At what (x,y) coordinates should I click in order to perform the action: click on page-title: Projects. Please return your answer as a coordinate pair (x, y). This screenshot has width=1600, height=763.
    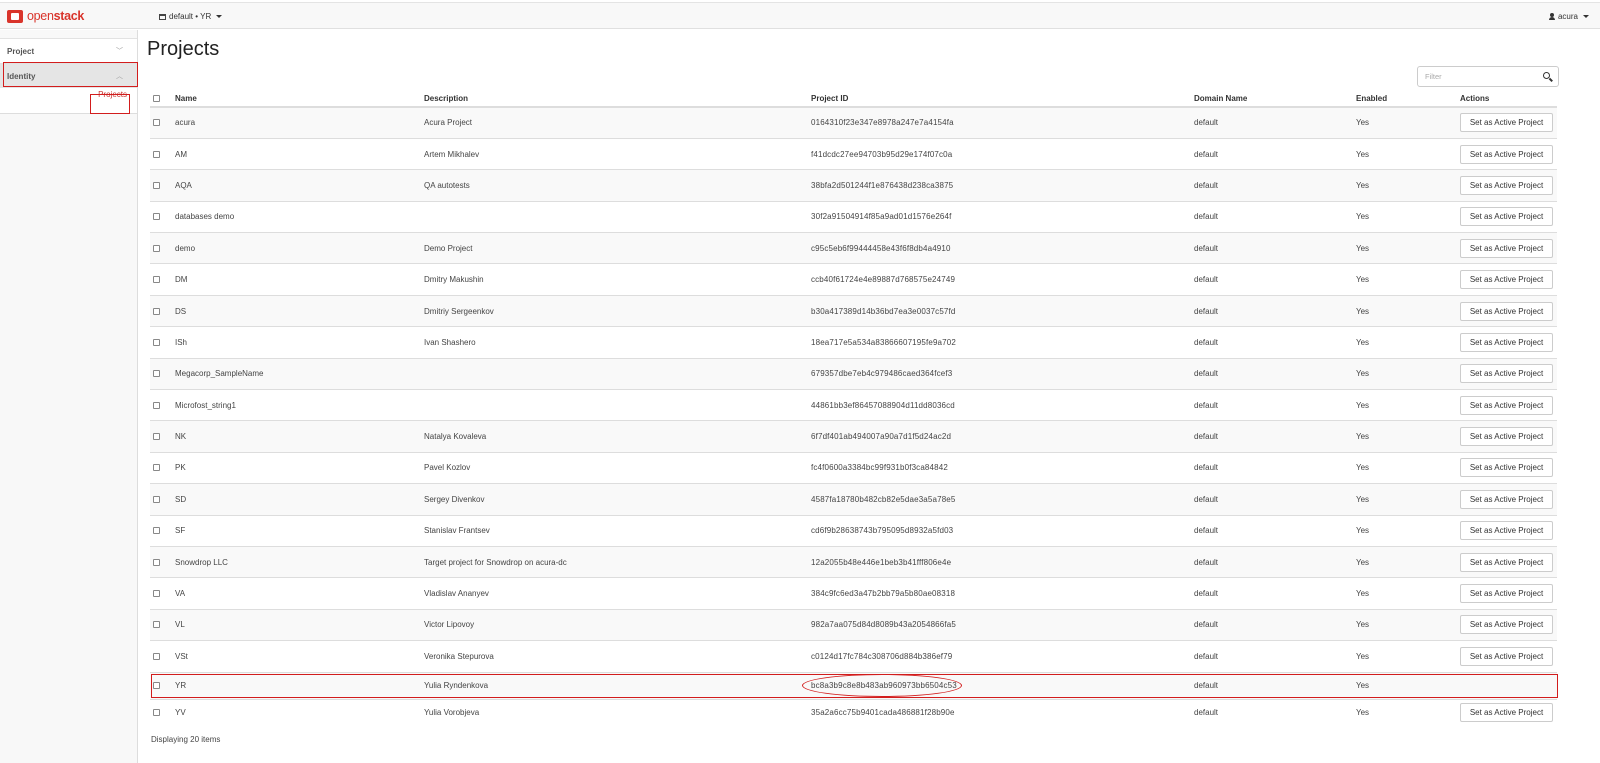
    Looking at the image, I should click on (183, 49).